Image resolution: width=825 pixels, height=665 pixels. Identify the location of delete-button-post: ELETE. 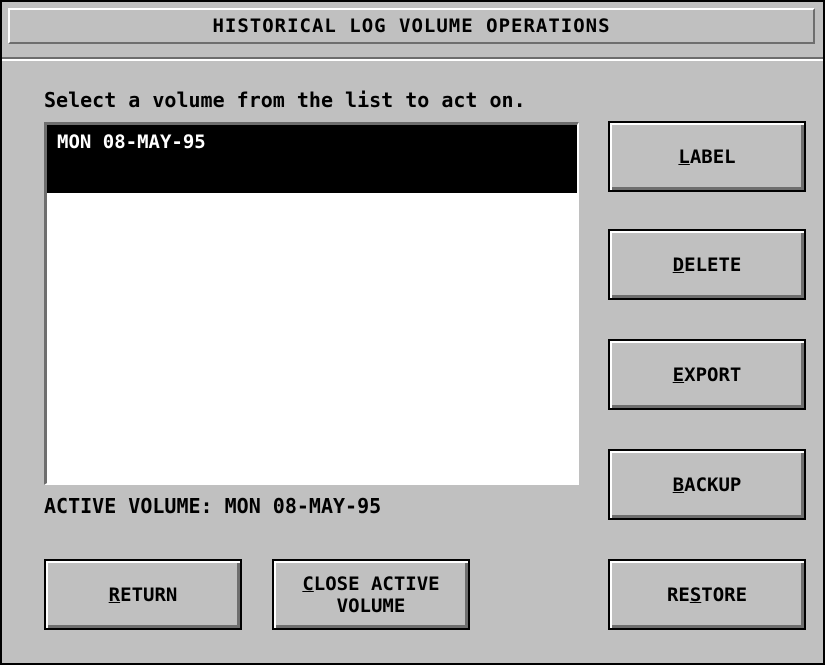
(713, 264).